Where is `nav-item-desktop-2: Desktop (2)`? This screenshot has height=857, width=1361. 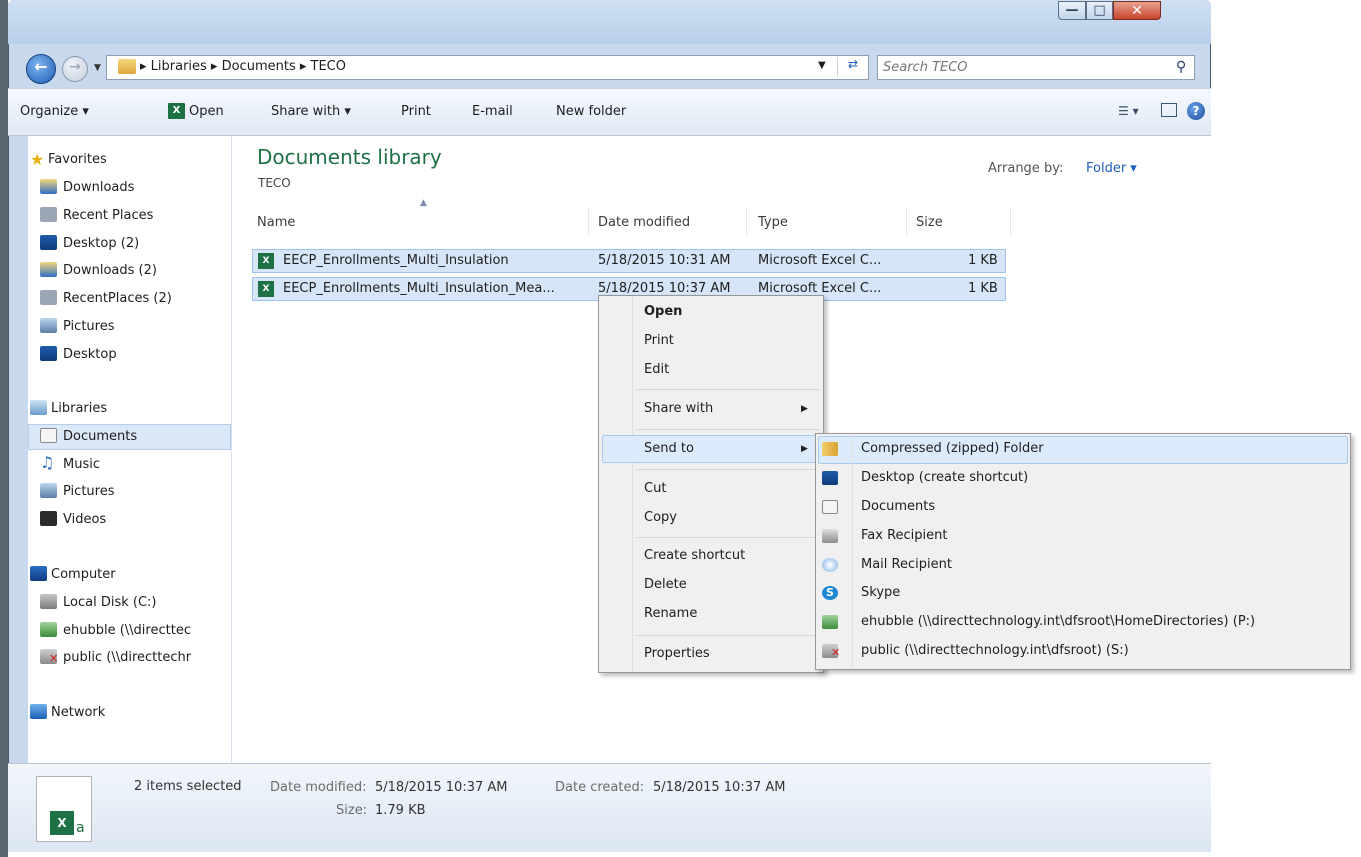
nav-item-desktop-2: Desktop (2) is located at coordinates (101, 243).